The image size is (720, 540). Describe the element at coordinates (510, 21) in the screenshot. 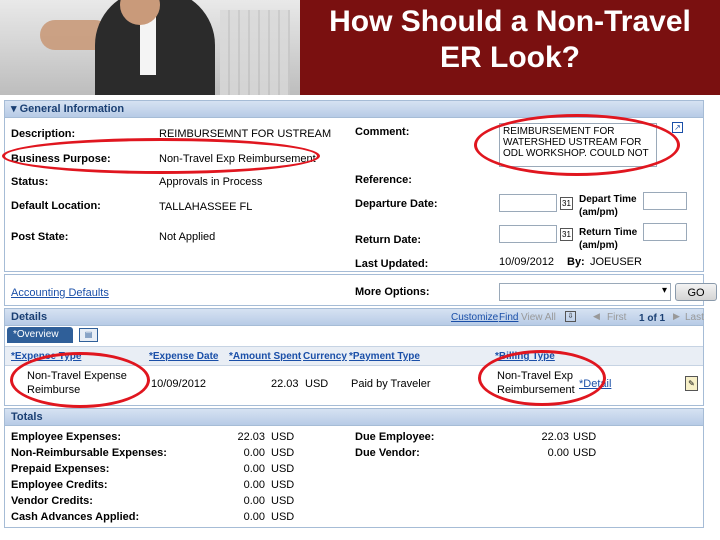

I see `slide-title-line1: How Should a Non-Travel` at that location.